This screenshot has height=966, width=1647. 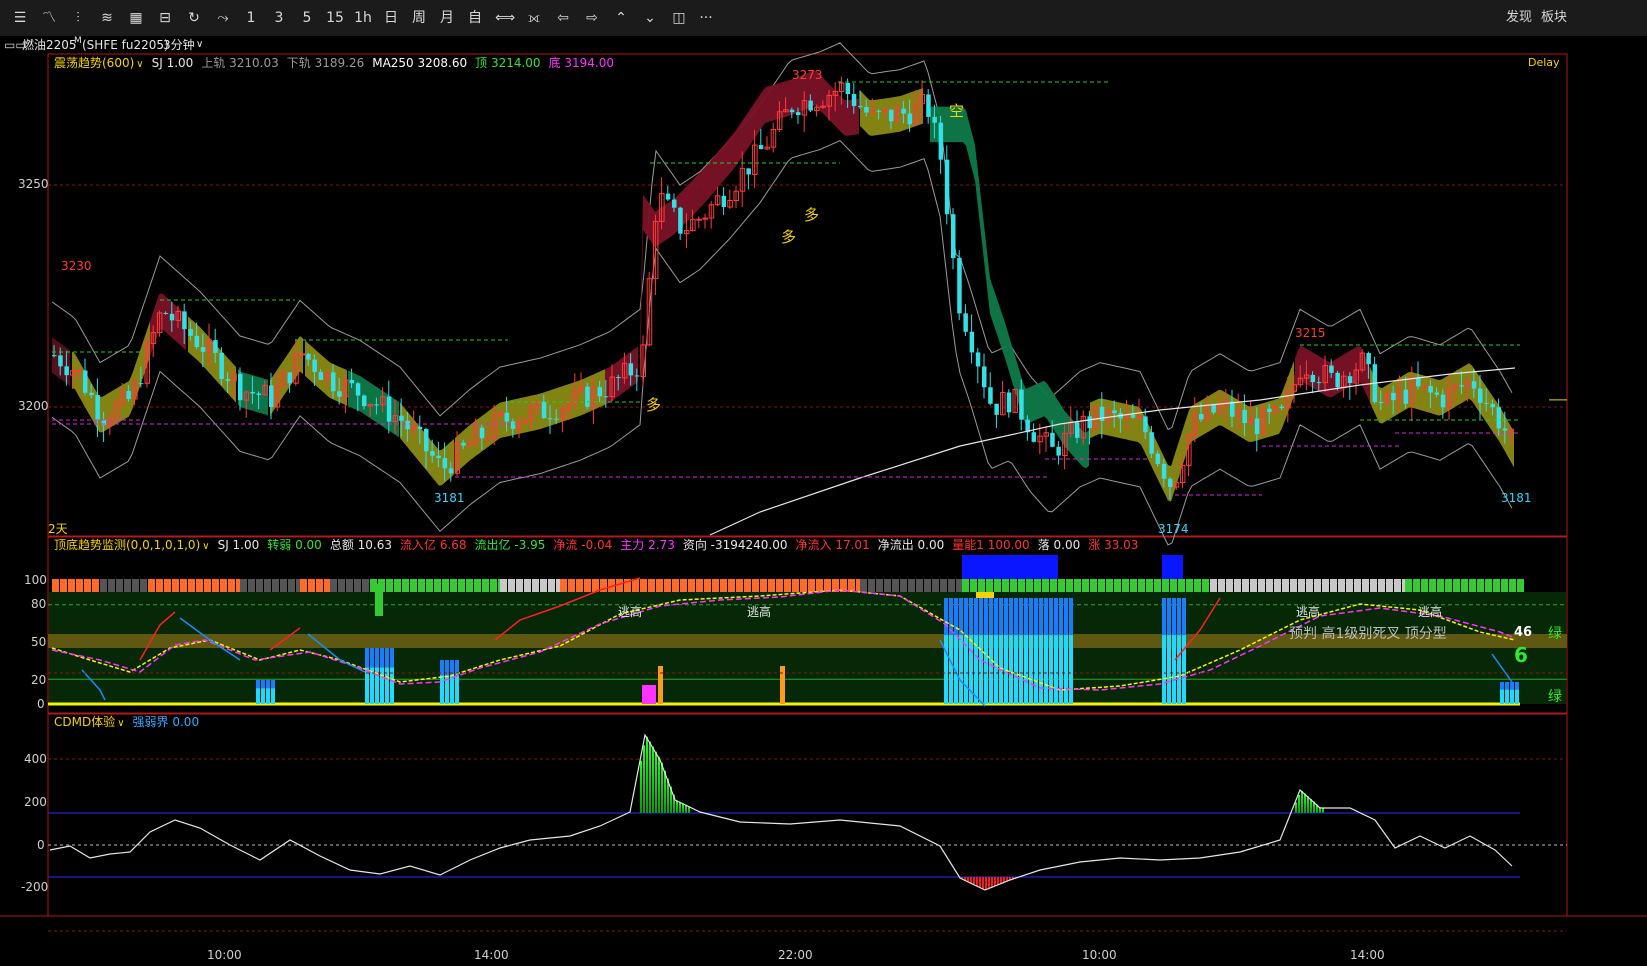 I want to click on panel1-legend-item: MA250 3208.60, so click(x=420, y=63).